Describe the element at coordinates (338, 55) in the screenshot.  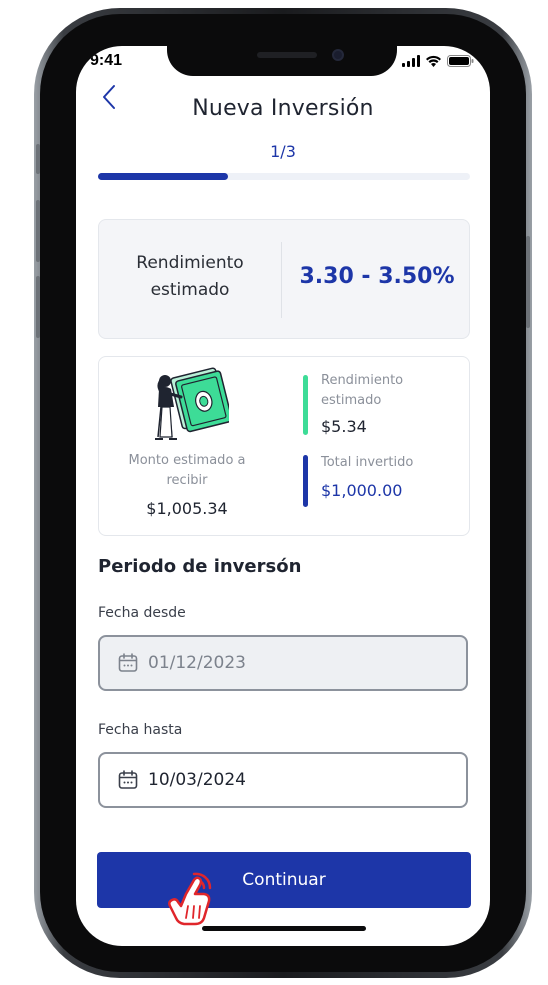
I see `camera` at that location.